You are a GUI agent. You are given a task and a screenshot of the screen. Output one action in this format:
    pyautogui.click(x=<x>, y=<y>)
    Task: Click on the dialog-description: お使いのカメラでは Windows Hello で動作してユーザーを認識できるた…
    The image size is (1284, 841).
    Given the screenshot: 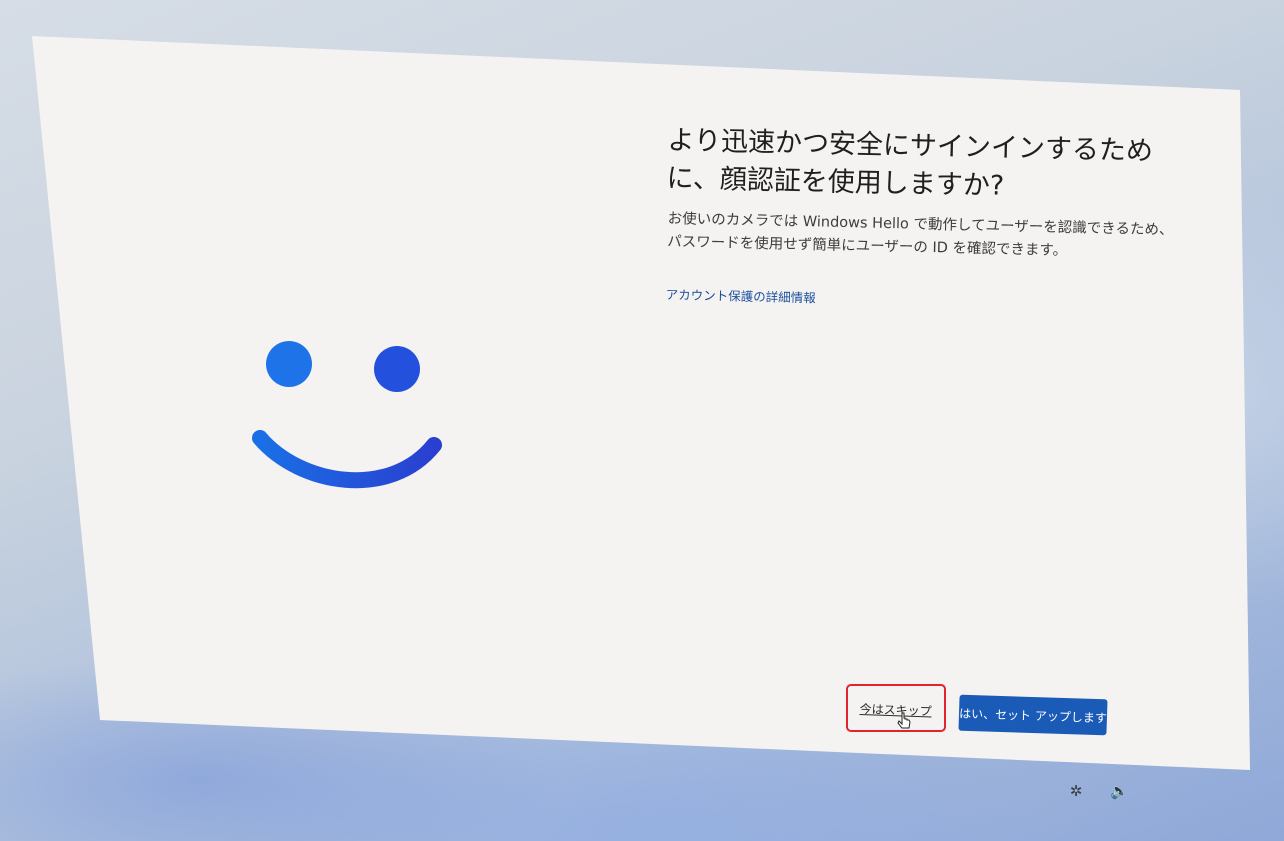 What is the action you would take?
    pyautogui.click(x=920, y=235)
    